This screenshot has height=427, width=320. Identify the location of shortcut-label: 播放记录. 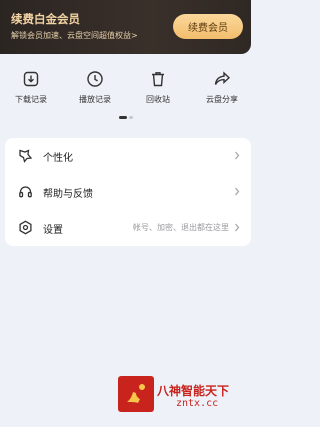
(95, 99).